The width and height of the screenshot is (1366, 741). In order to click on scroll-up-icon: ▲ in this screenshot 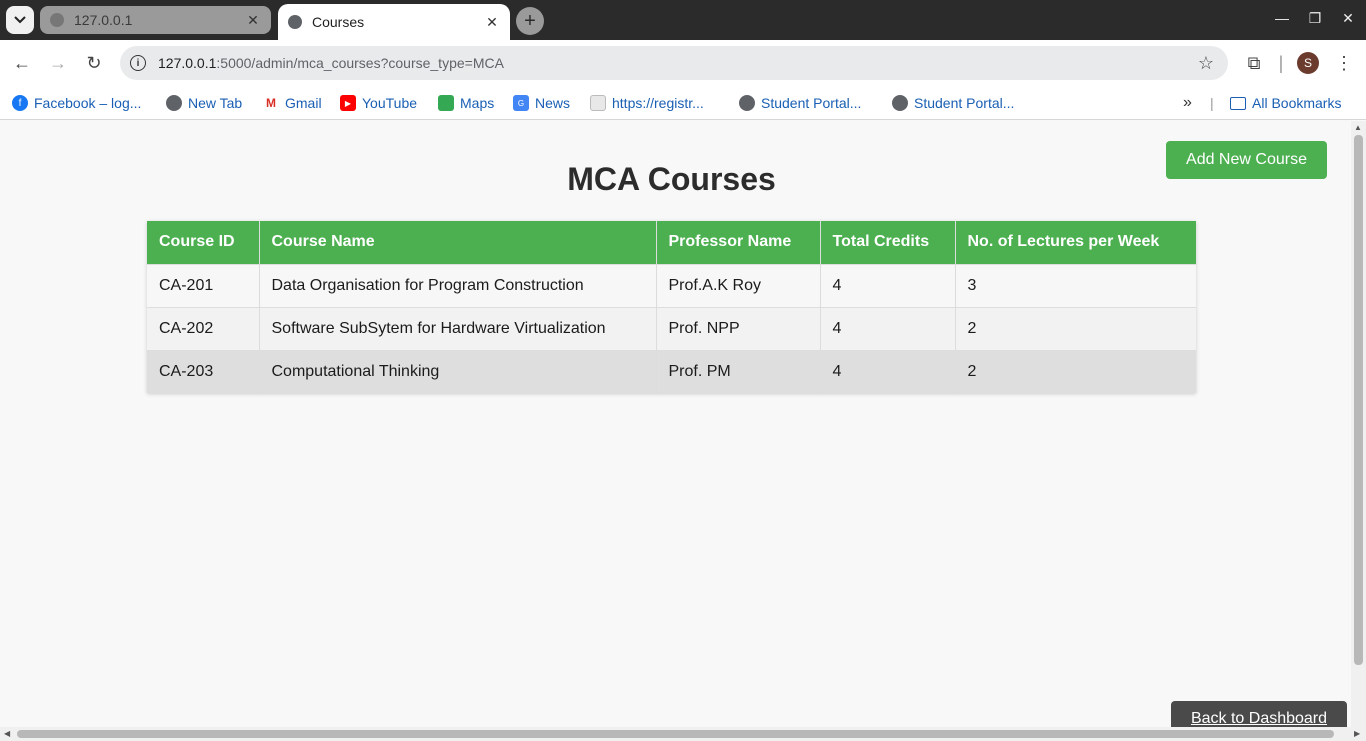, I will do `click(1358, 127)`.